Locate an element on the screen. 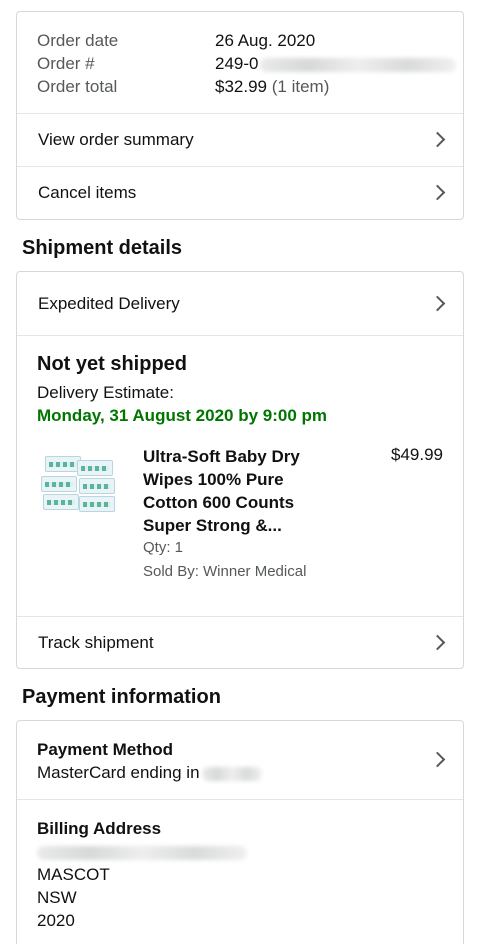 This screenshot has height=944, width=480. redacted-order-number is located at coordinates (358, 64).